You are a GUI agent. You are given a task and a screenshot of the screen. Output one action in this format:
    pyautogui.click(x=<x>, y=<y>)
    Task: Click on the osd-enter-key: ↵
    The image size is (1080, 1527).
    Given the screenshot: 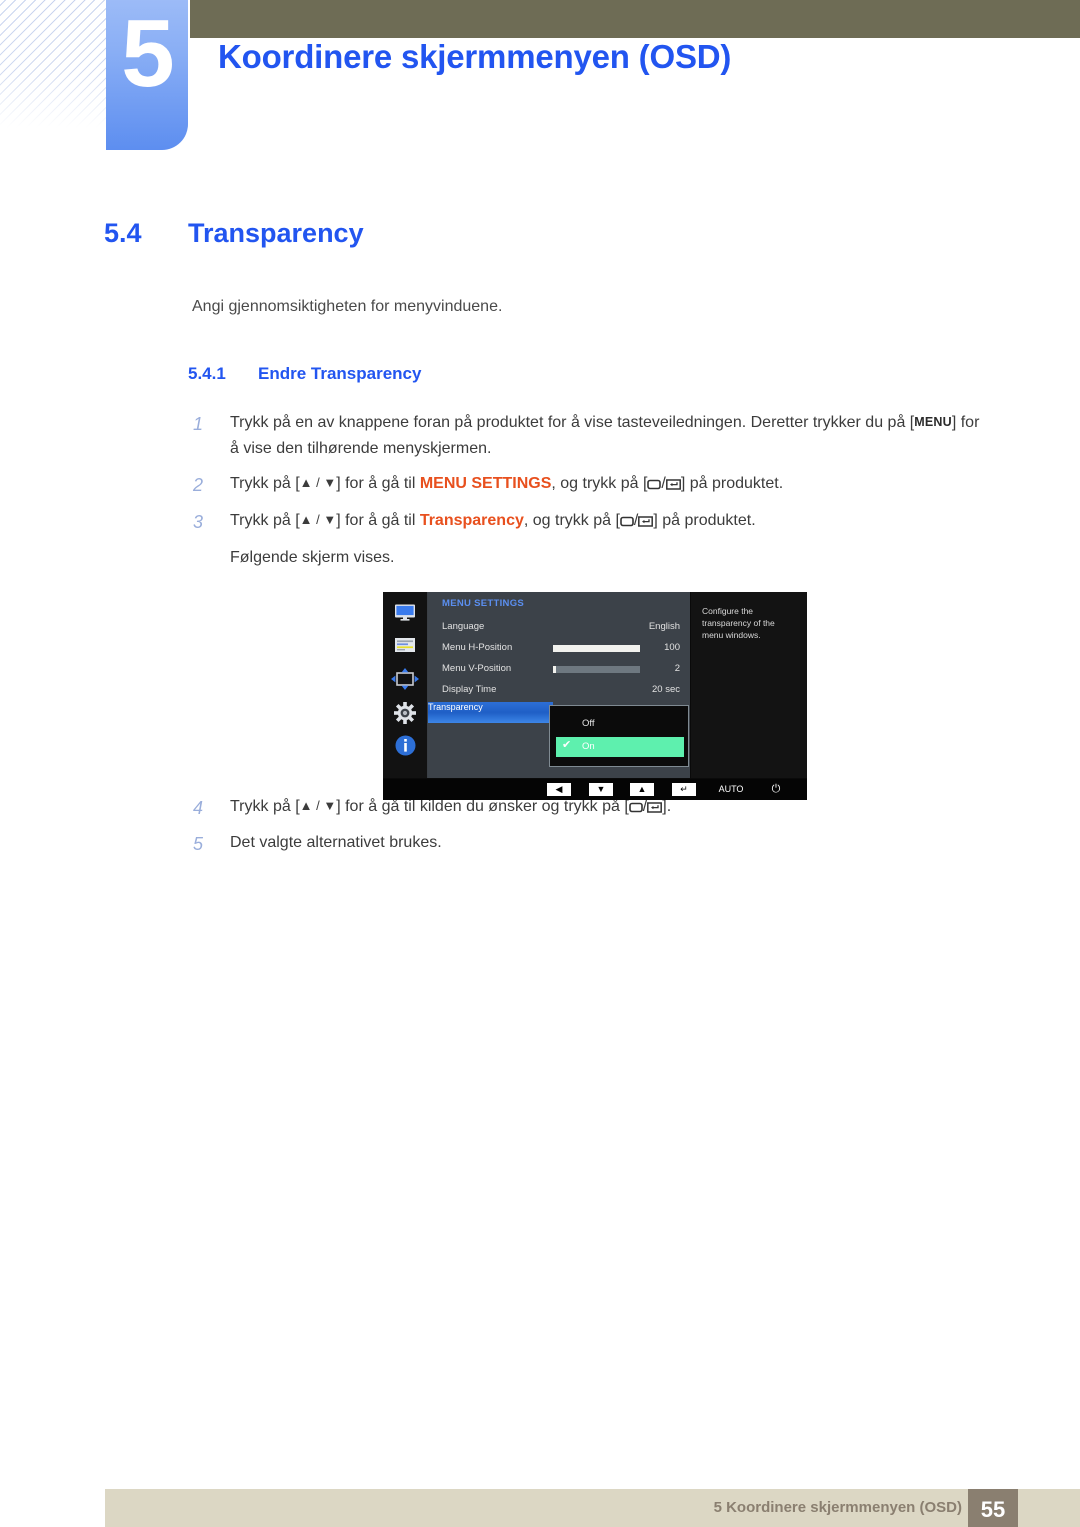 What is the action you would take?
    pyautogui.click(x=684, y=789)
    